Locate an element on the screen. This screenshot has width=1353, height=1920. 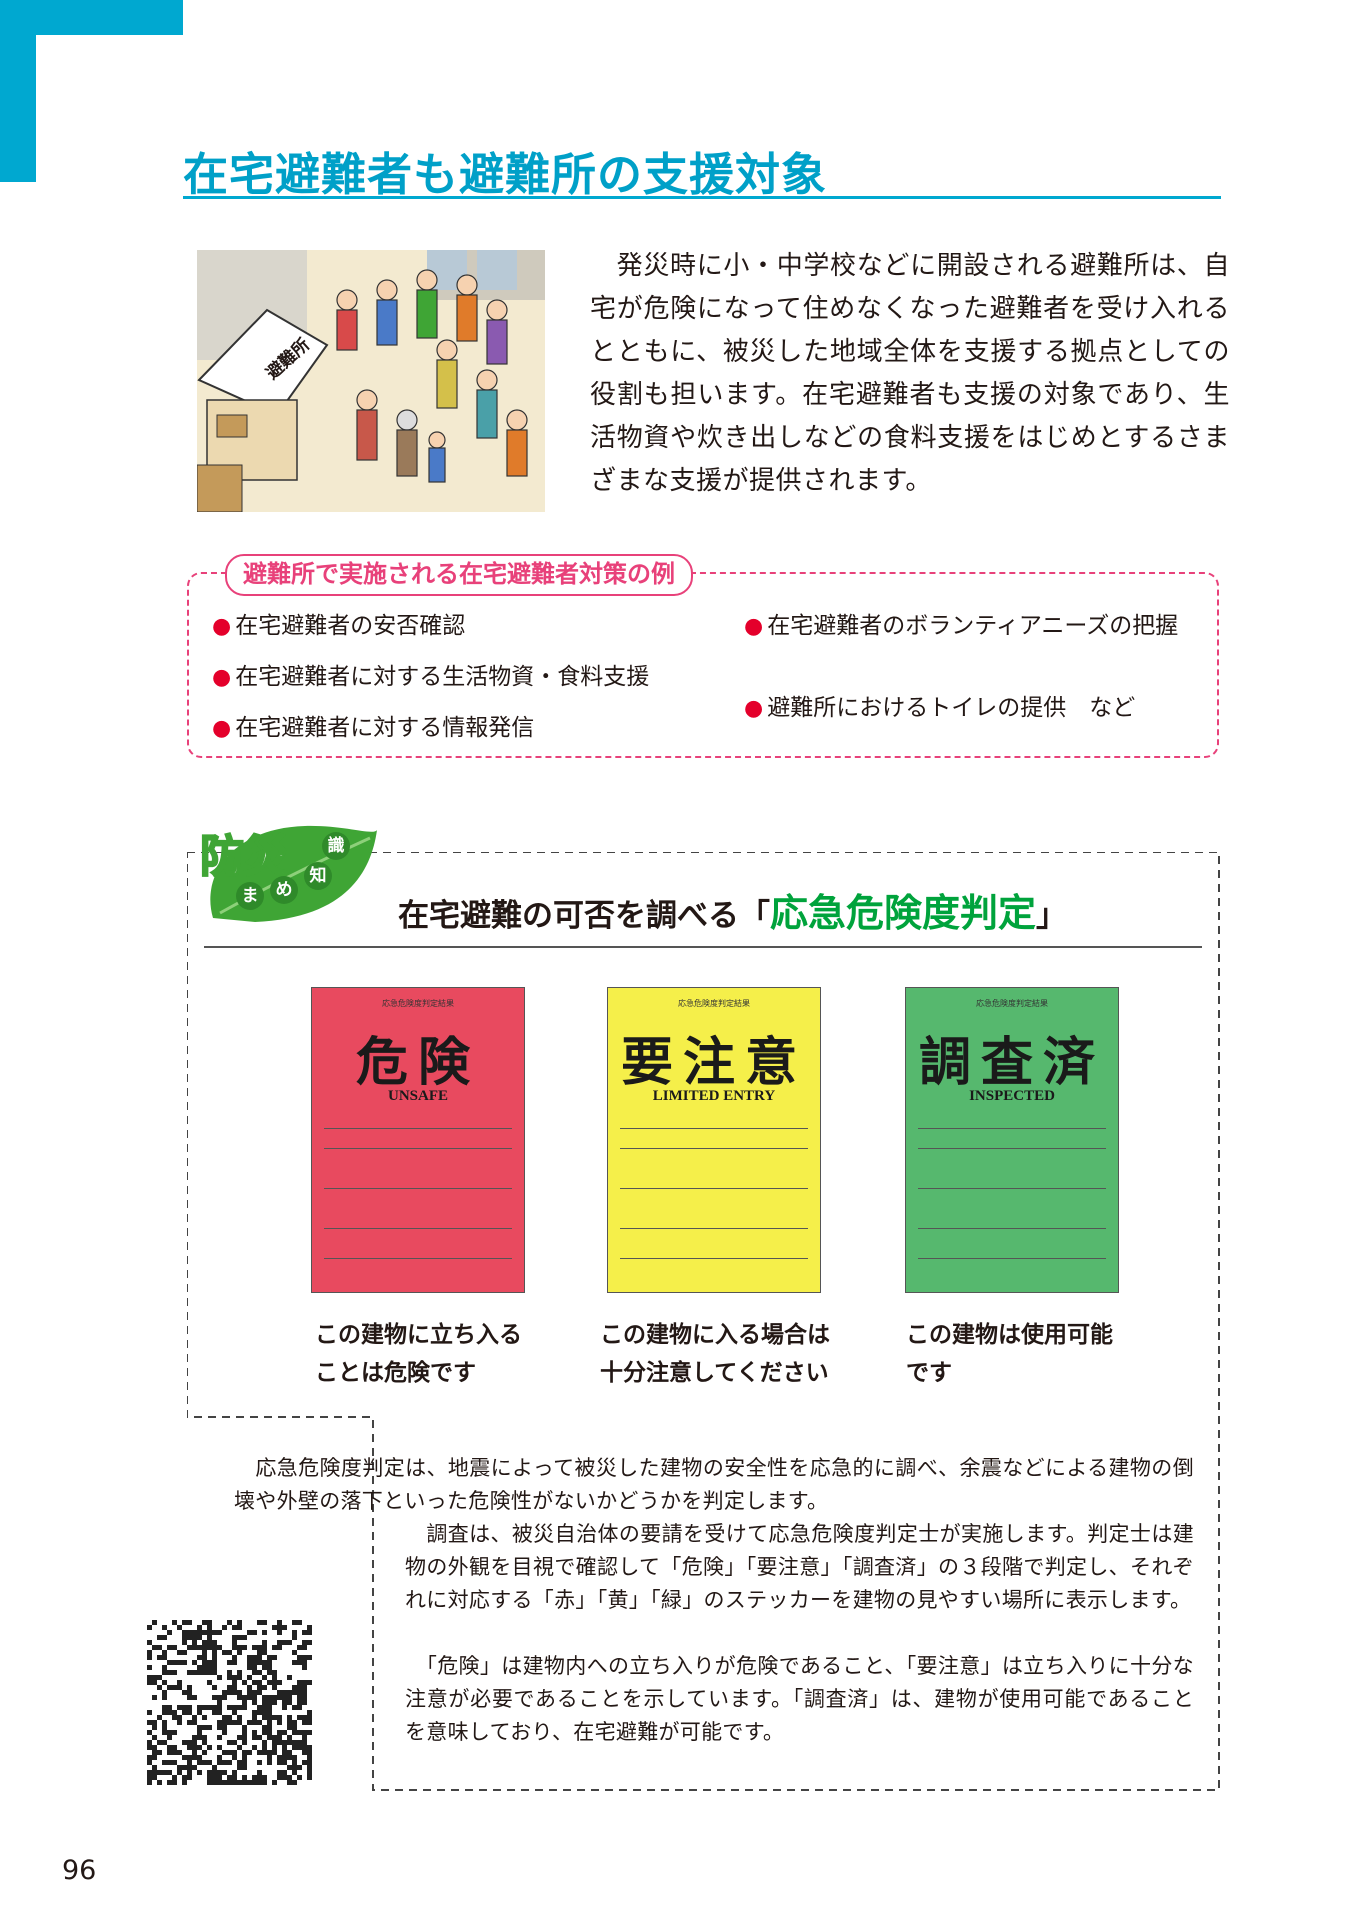
measures-label: 避難所で実施される在宅避難者対策の例 is located at coordinates (459, 575).